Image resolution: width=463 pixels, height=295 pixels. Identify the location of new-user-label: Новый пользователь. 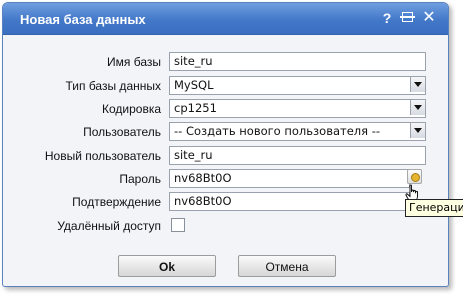
(102, 156).